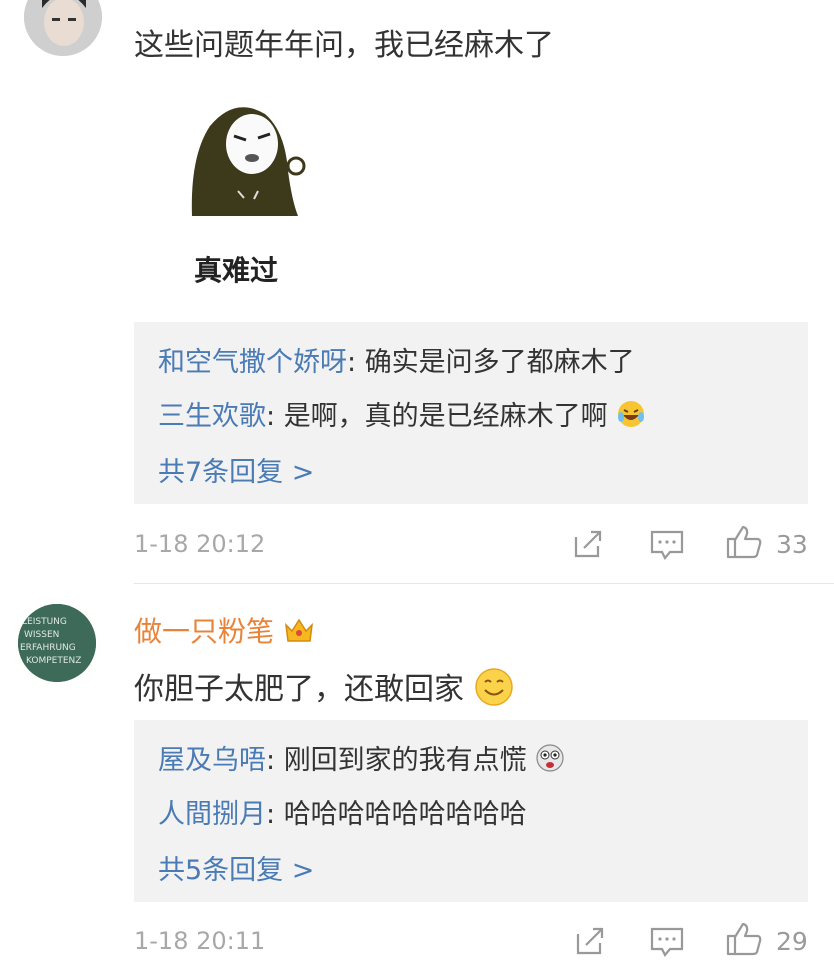 Image resolution: width=834 pixels, height=979 pixels. I want to click on reply-item: 和空气撒个娇呀: 确实是问多了都麻木了, so click(396, 359).